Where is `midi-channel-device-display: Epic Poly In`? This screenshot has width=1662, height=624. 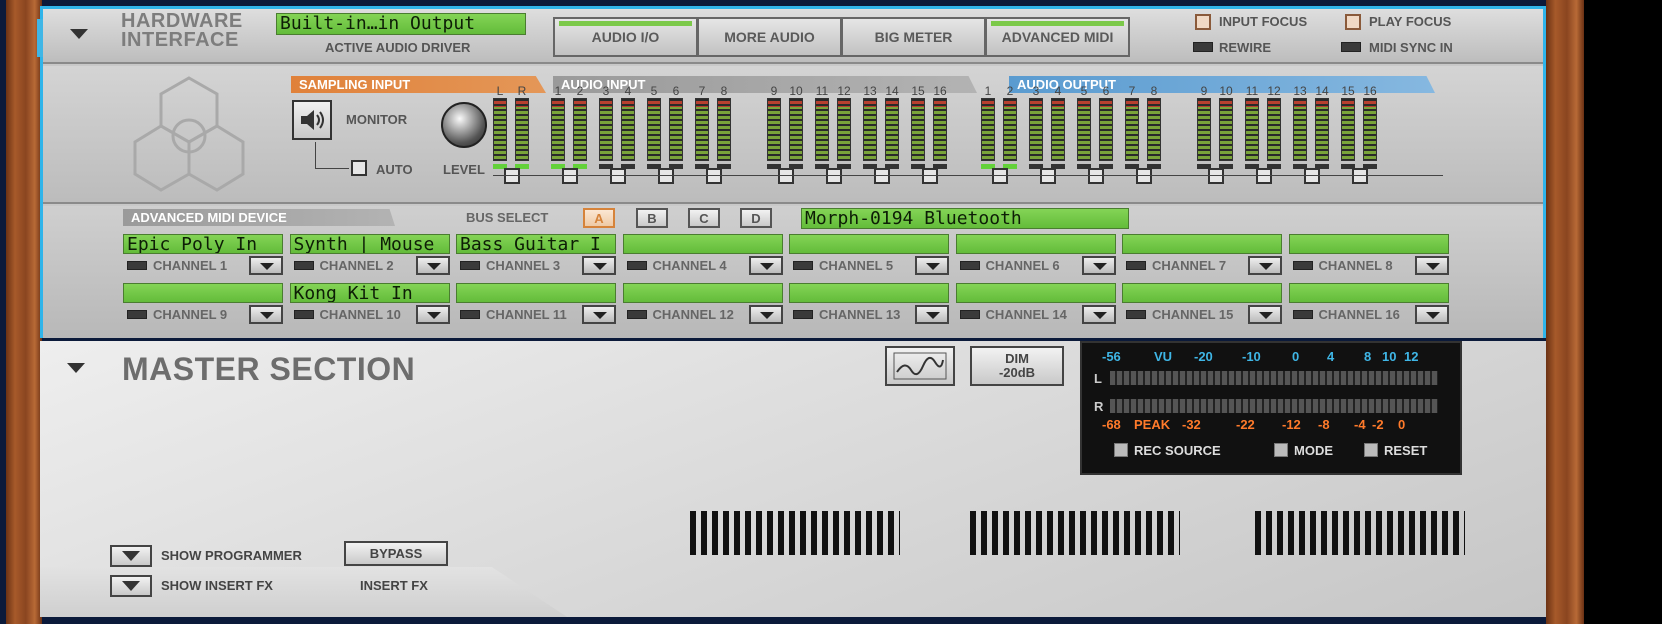
midi-channel-device-display: Epic Poly In is located at coordinates (203, 244).